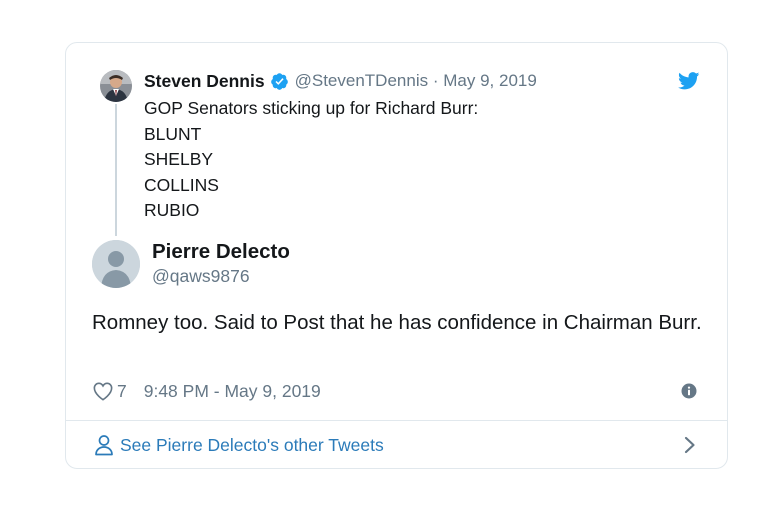 This screenshot has width=780, height=520. What do you see at coordinates (232, 391) in the screenshot?
I see `tweet-timestamp: 9:48 PM - May 9, 2019` at bounding box center [232, 391].